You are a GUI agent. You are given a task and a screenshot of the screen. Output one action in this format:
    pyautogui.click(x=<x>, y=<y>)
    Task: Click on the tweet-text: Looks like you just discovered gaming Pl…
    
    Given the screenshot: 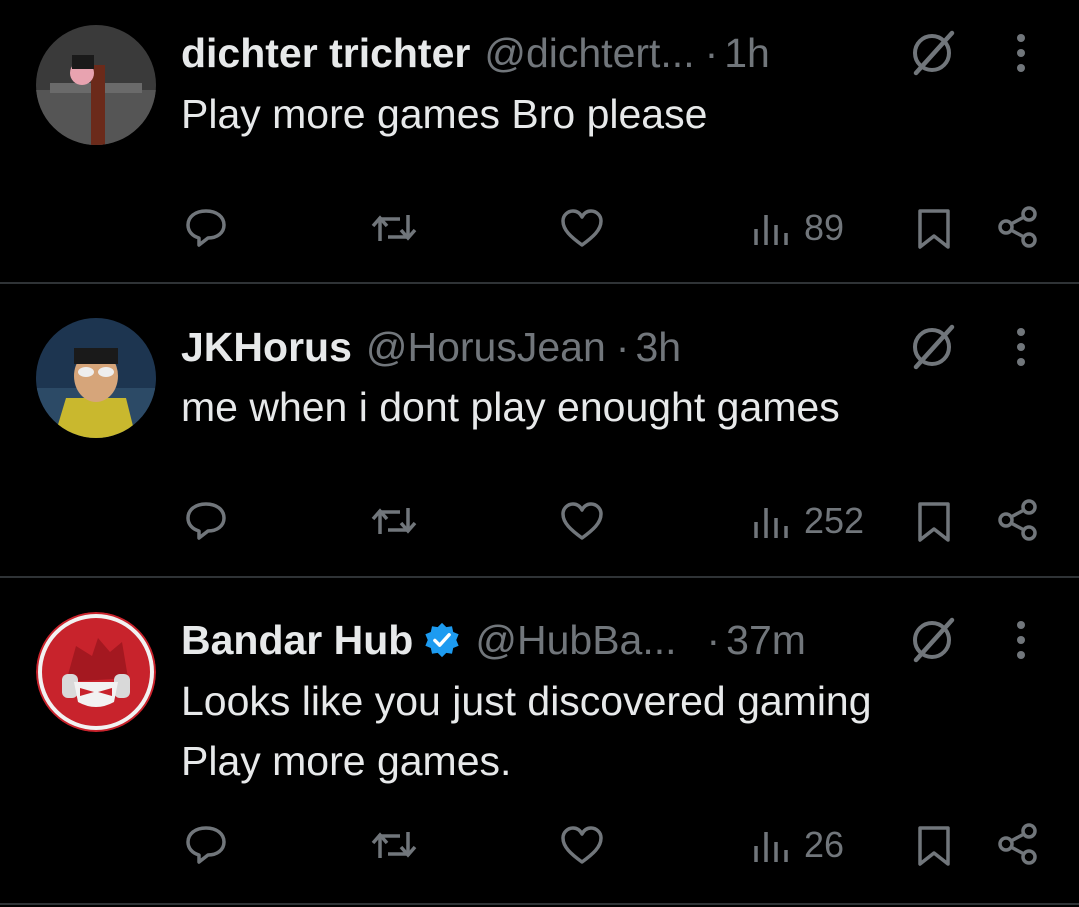 What is the action you would take?
    pyautogui.click(x=526, y=731)
    